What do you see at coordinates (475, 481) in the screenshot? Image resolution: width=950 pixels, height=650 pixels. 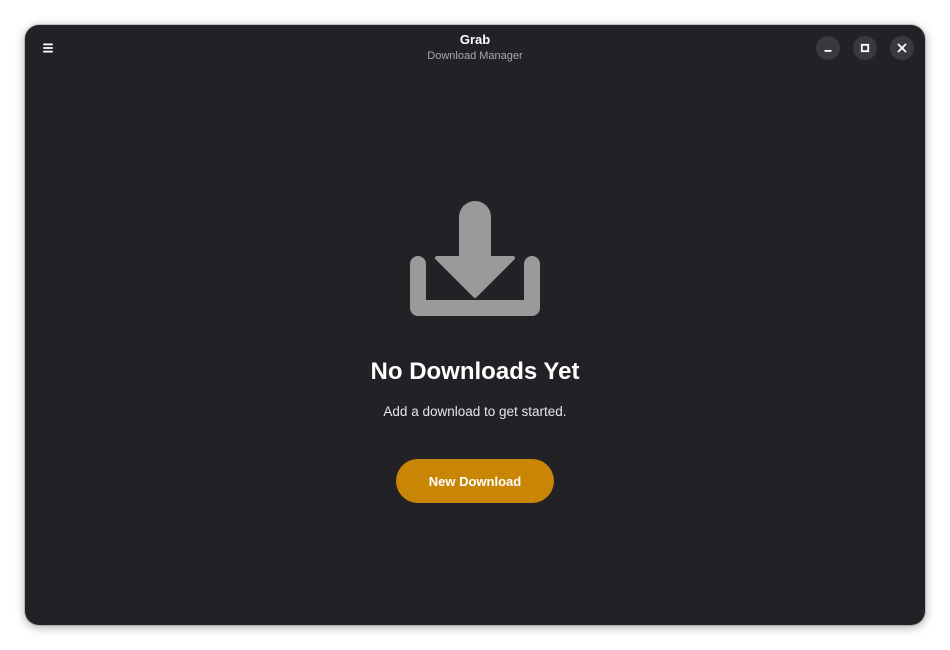 I see `new-download-button: New Download` at bounding box center [475, 481].